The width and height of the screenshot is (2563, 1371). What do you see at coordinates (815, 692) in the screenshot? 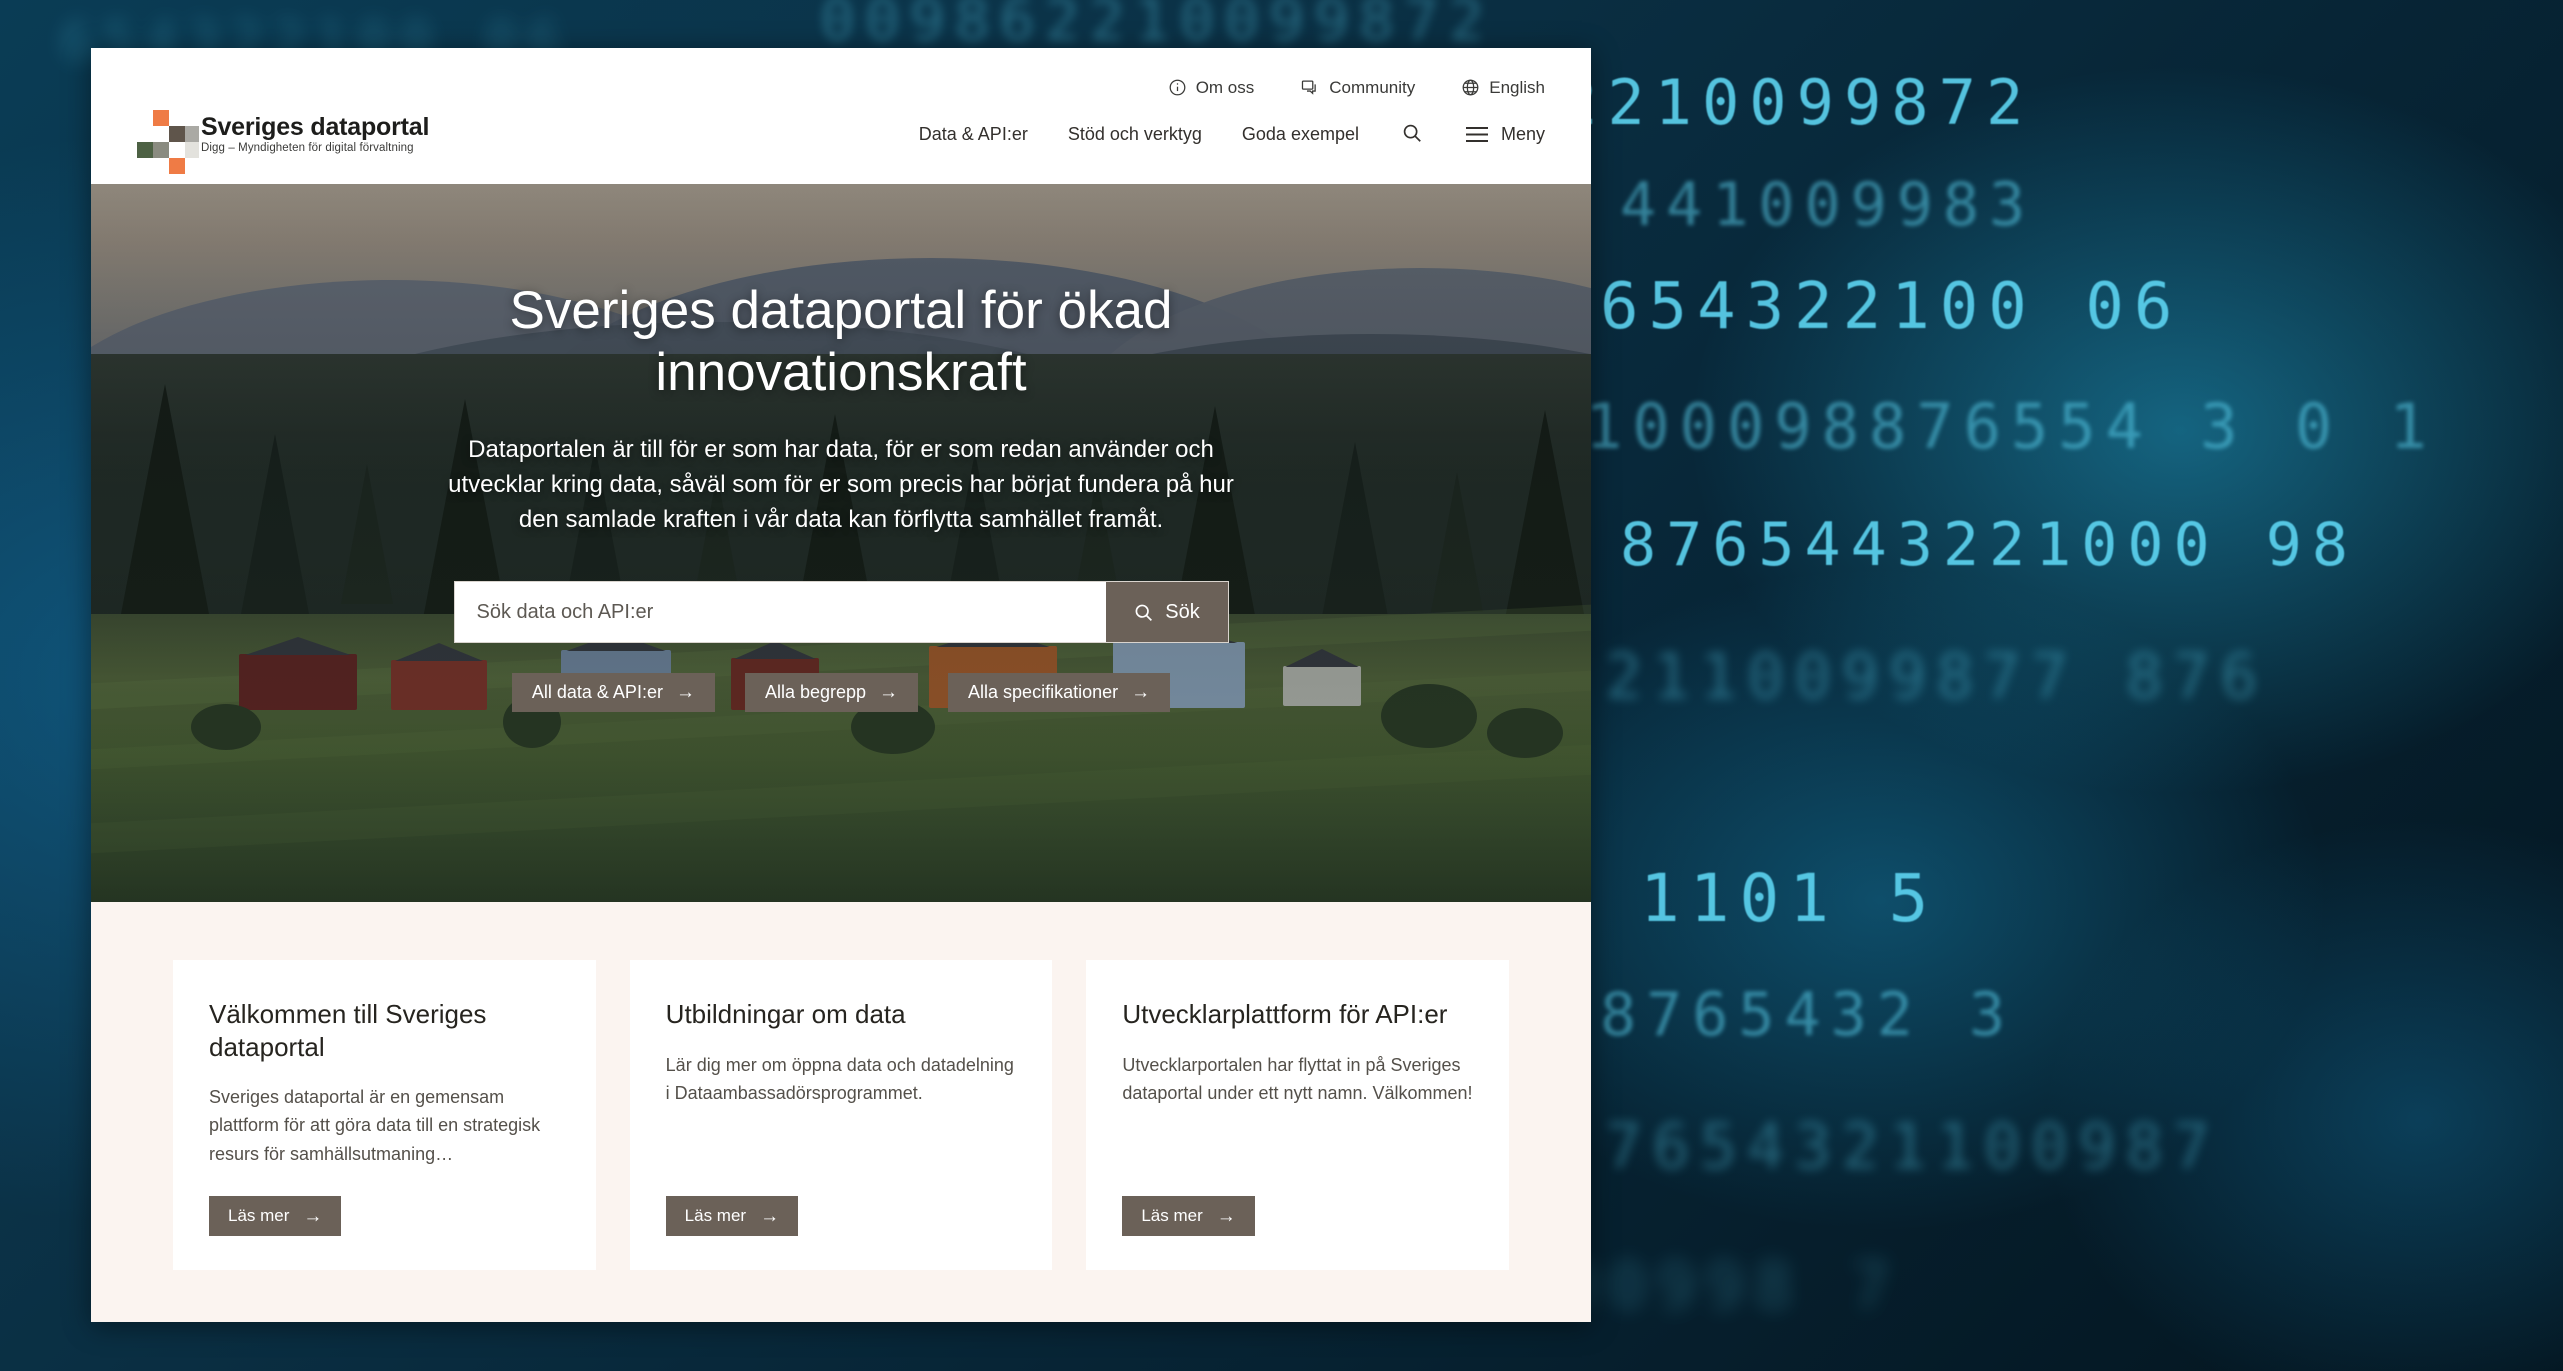
I see `quicklink-label: Alla begrepp` at bounding box center [815, 692].